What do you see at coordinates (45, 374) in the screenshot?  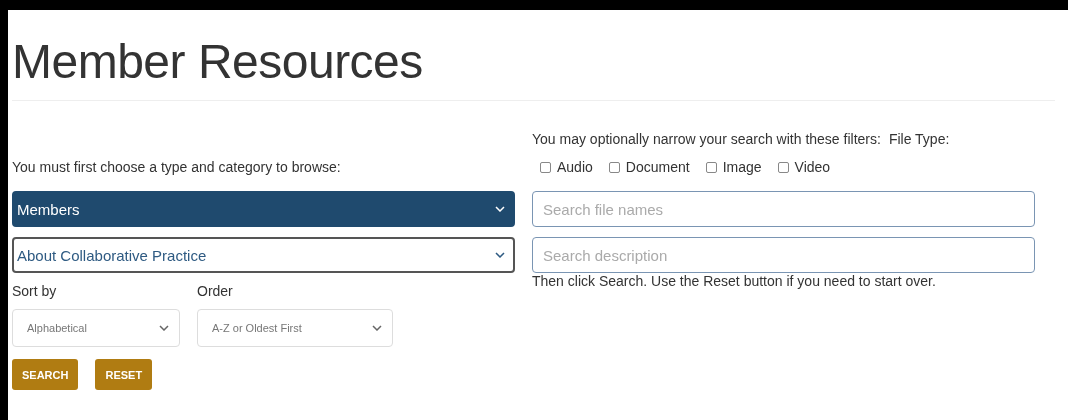 I see `action-button: SEARCH` at bounding box center [45, 374].